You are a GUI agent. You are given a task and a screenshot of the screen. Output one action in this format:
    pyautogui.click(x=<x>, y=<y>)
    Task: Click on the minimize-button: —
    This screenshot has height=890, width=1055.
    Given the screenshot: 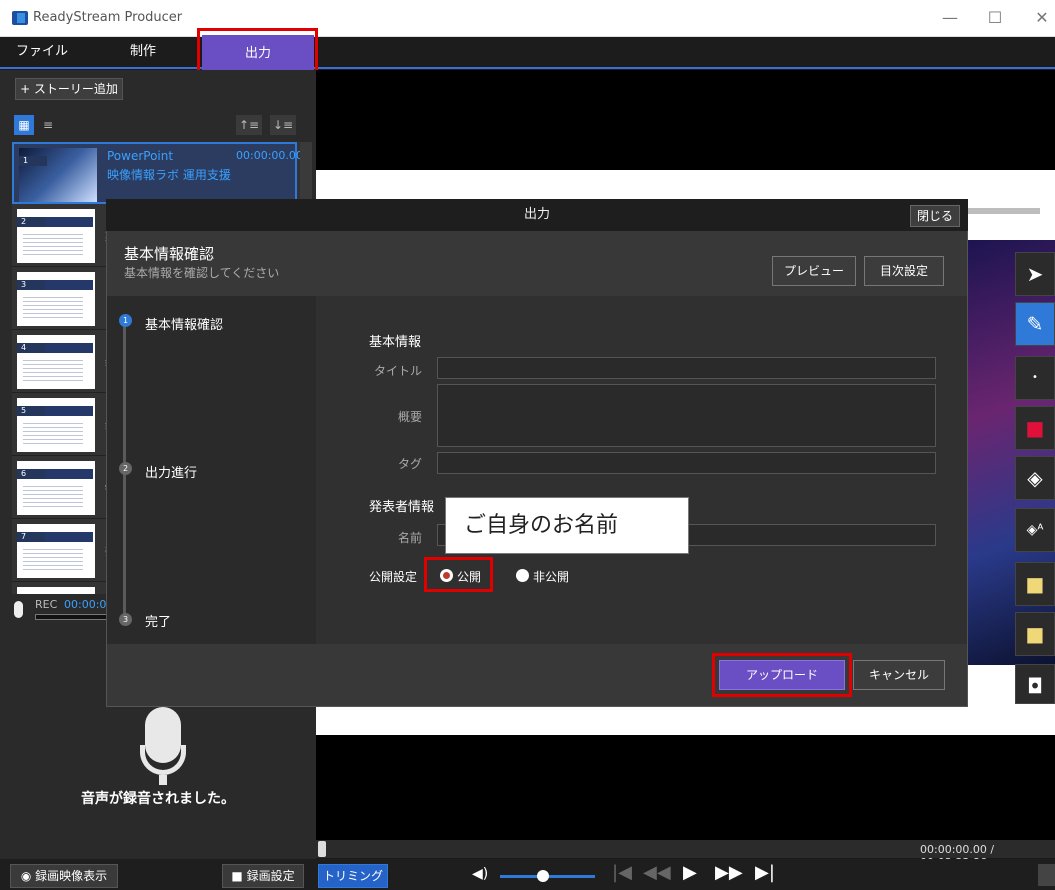 What is the action you would take?
    pyautogui.click(x=950, y=17)
    